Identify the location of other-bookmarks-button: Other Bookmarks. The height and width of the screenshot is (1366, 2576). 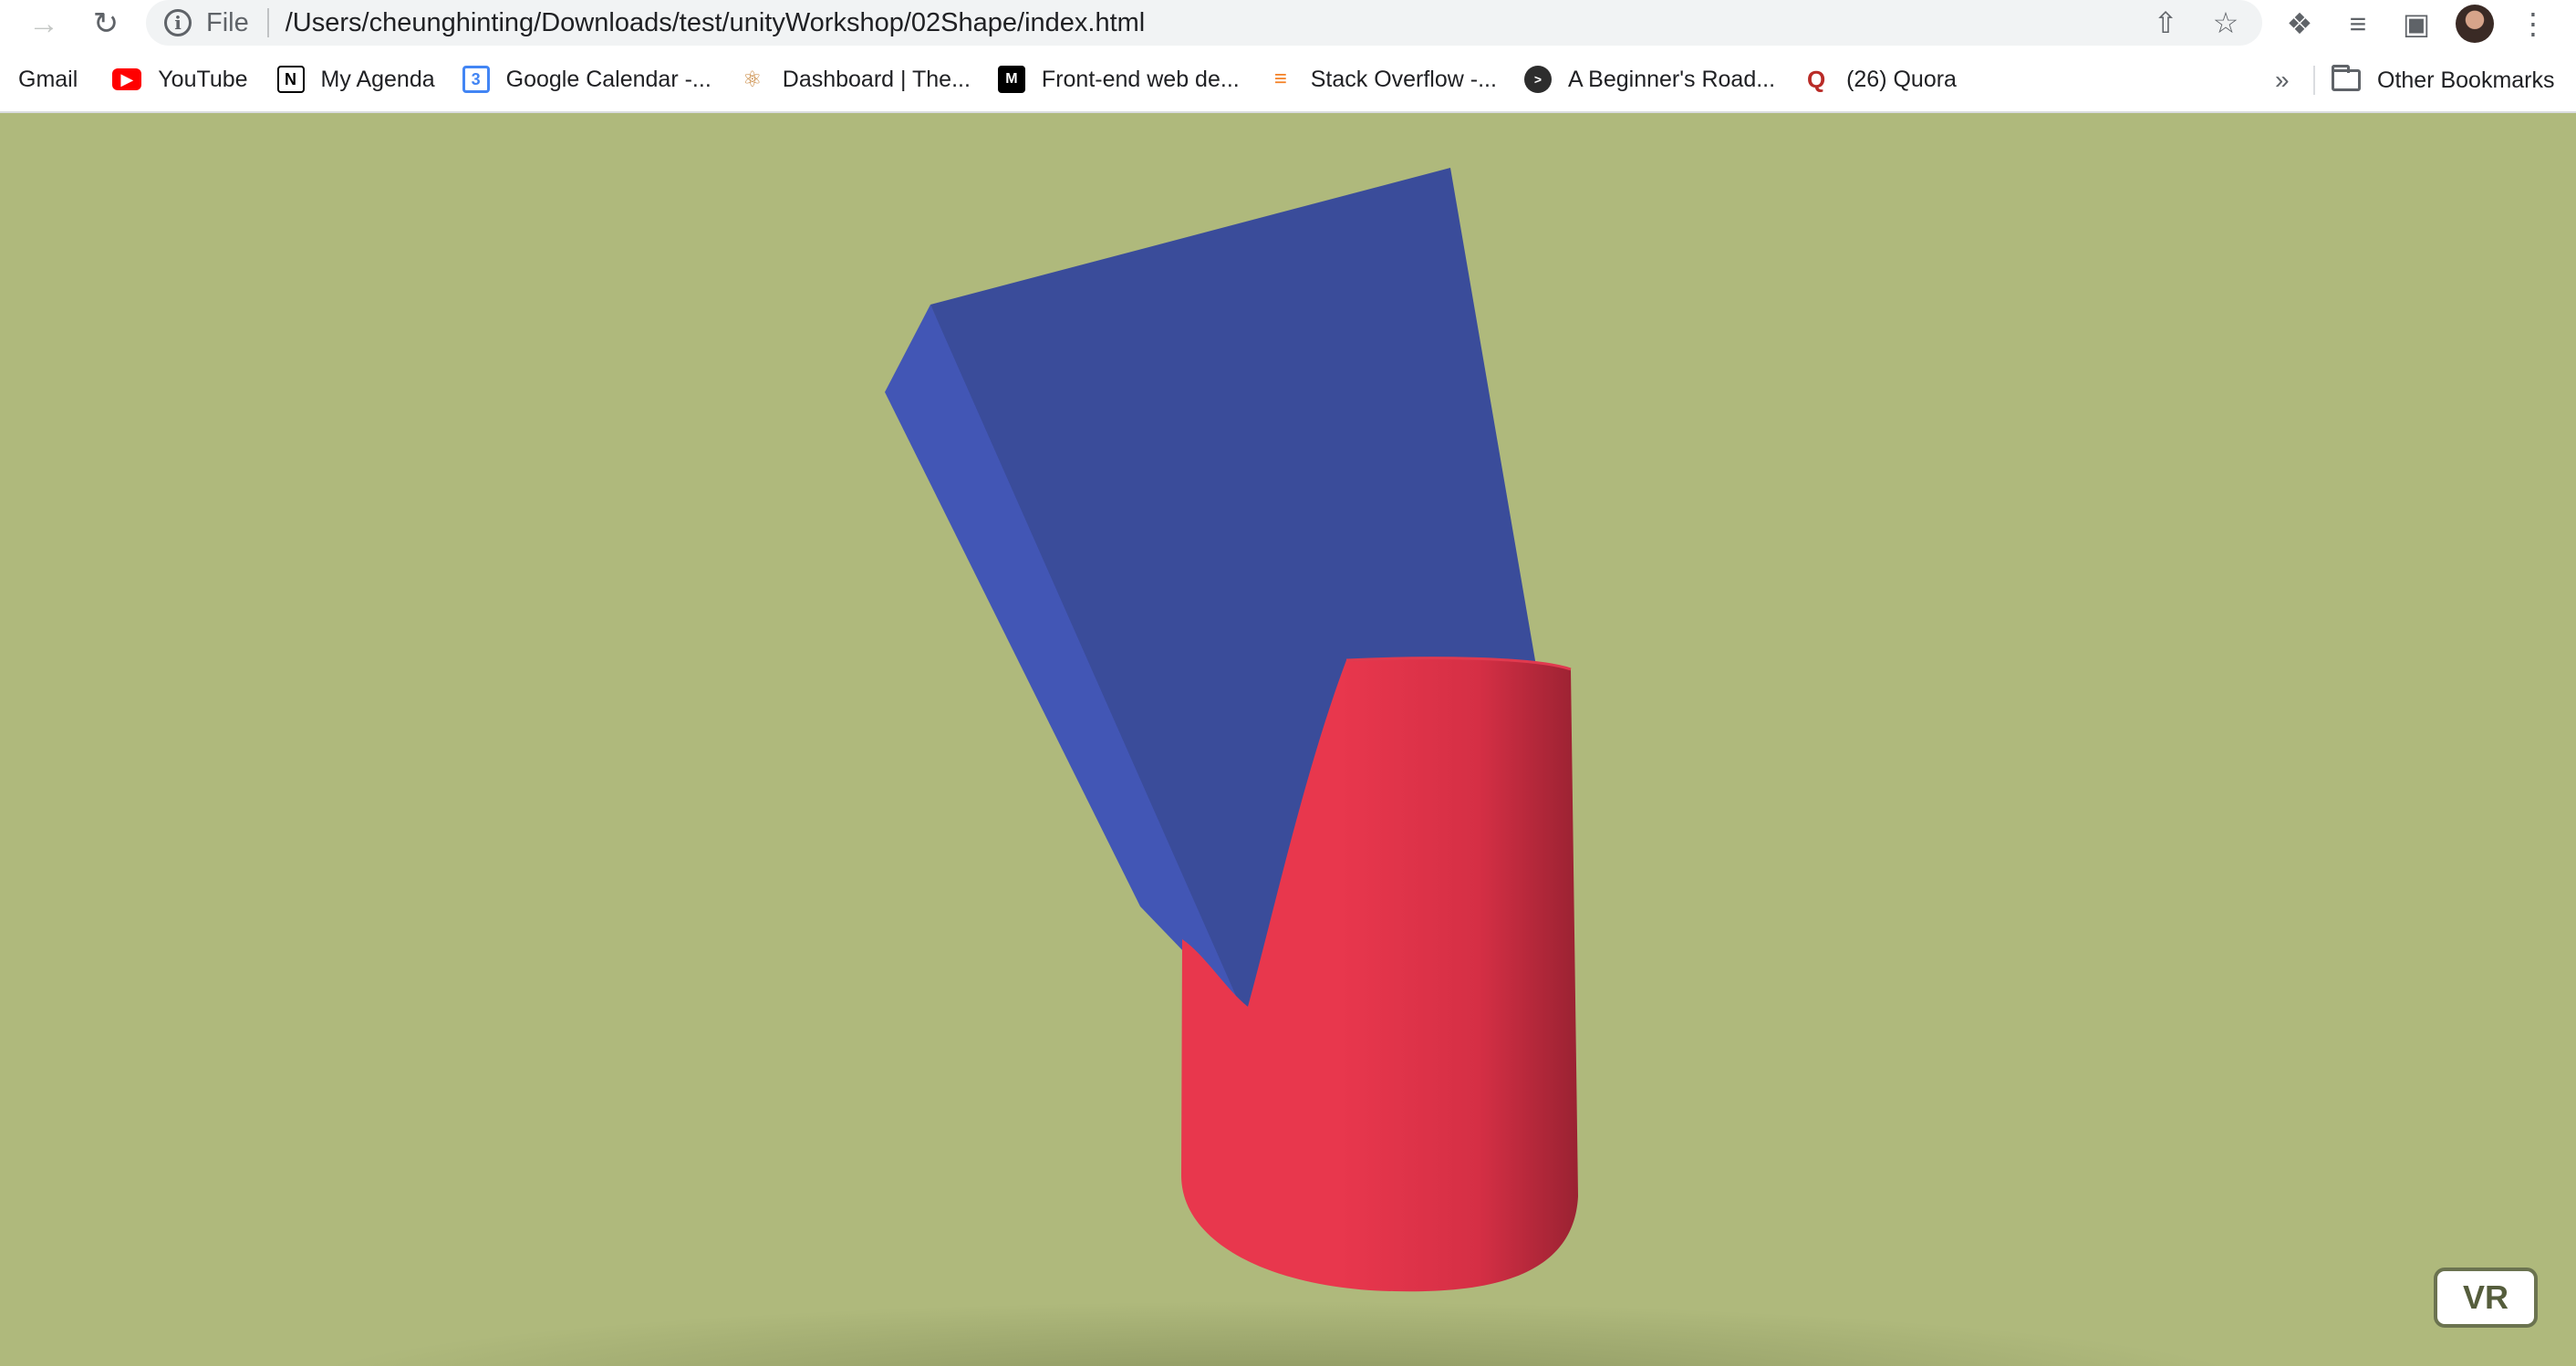
(2443, 80).